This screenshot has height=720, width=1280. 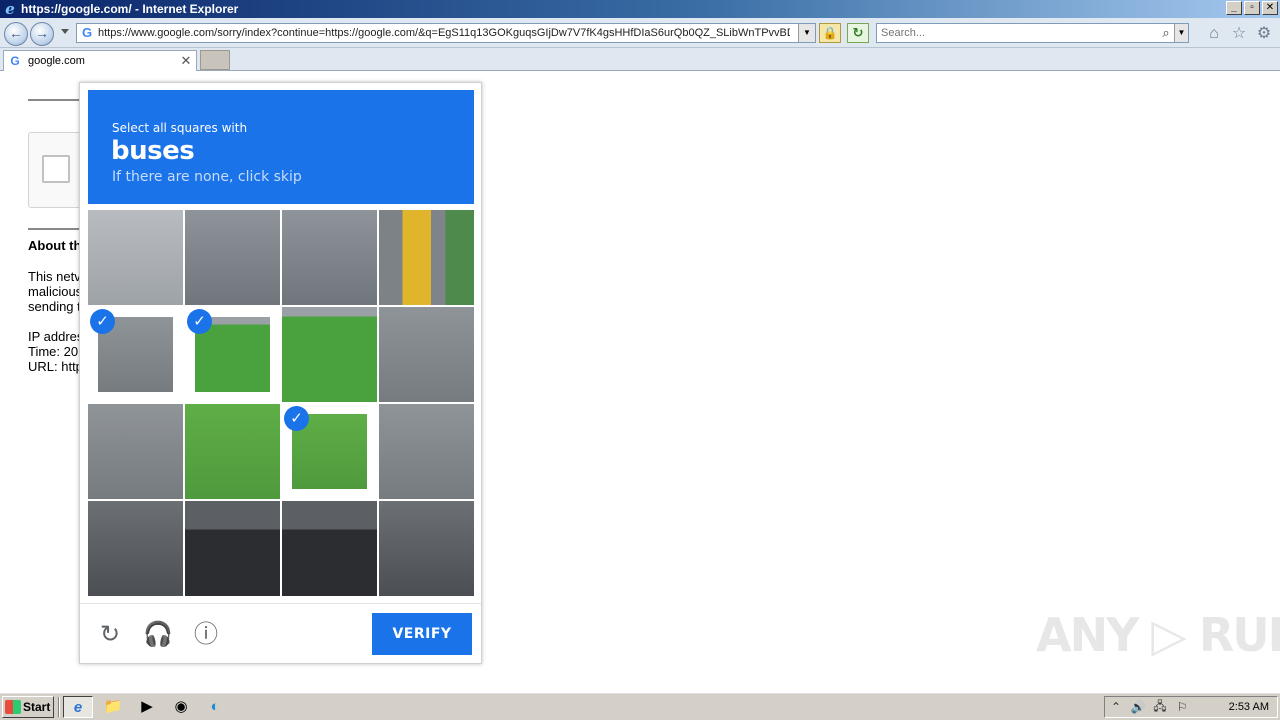 I want to click on start-label: Start, so click(x=37, y=707).